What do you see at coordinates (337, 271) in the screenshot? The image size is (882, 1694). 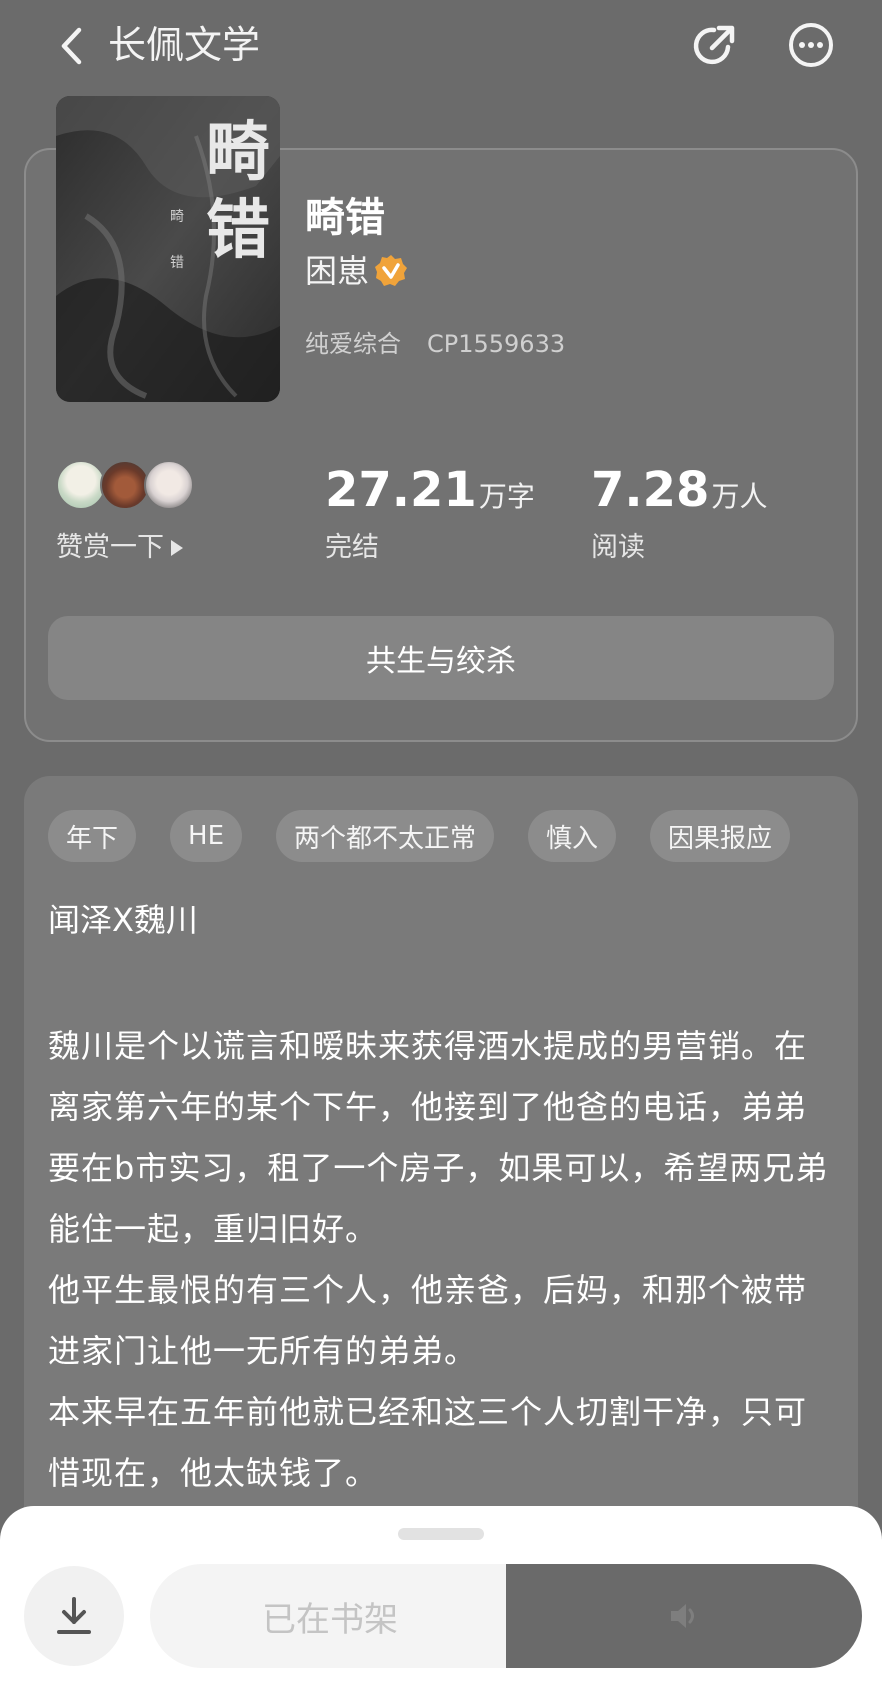 I see `author-name: 困崽` at bounding box center [337, 271].